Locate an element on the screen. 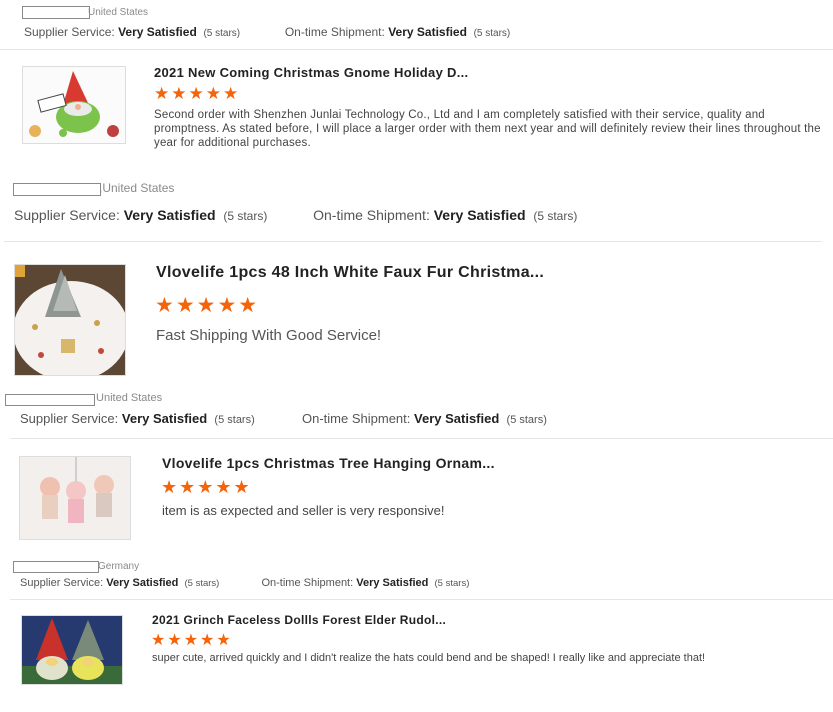 The height and width of the screenshot is (712, 833). ornament-image is located at coordinates (75, 498).